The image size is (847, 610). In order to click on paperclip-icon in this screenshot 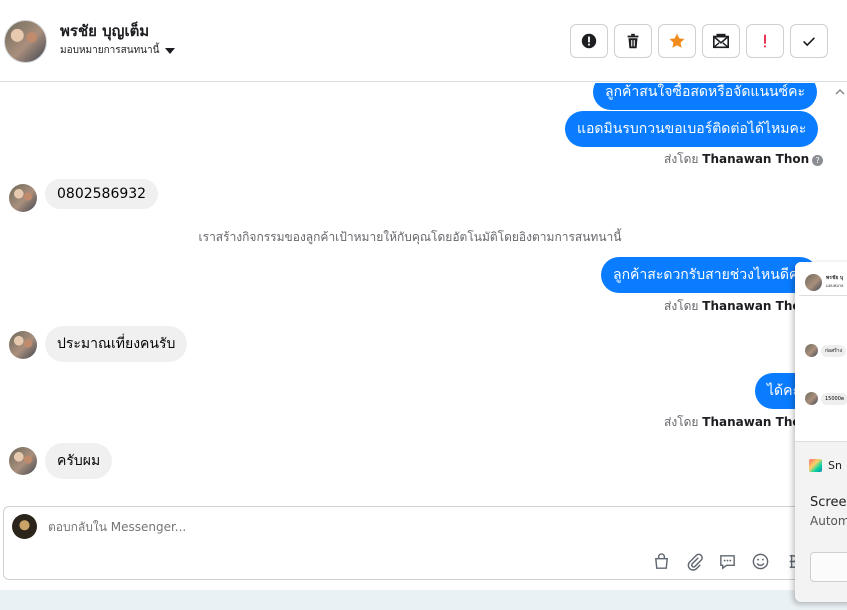, I will do `click(695, 562)`.